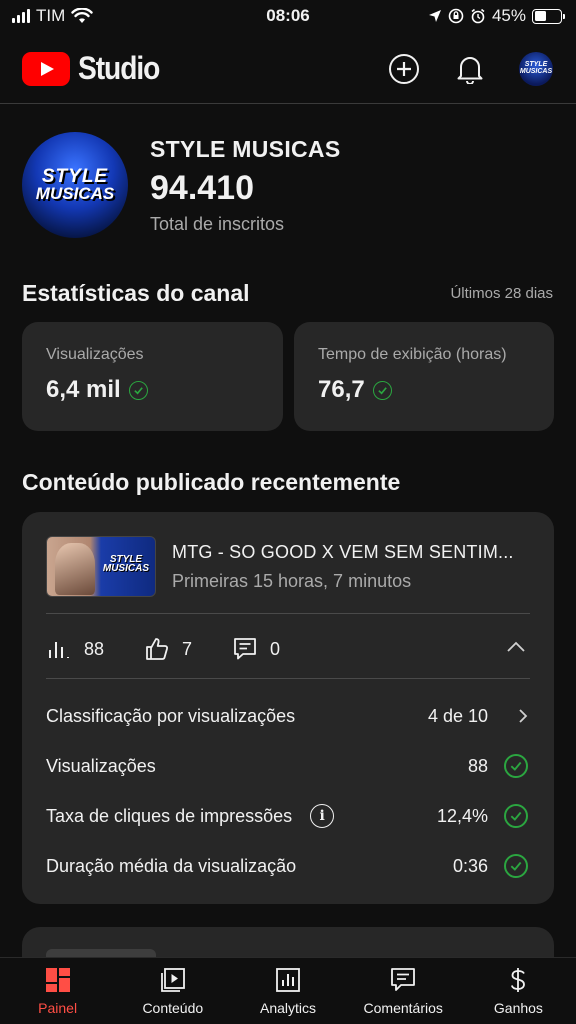  I want to click on avg-duration-row: Duração média da visualização 0:36, so click(288, 866).